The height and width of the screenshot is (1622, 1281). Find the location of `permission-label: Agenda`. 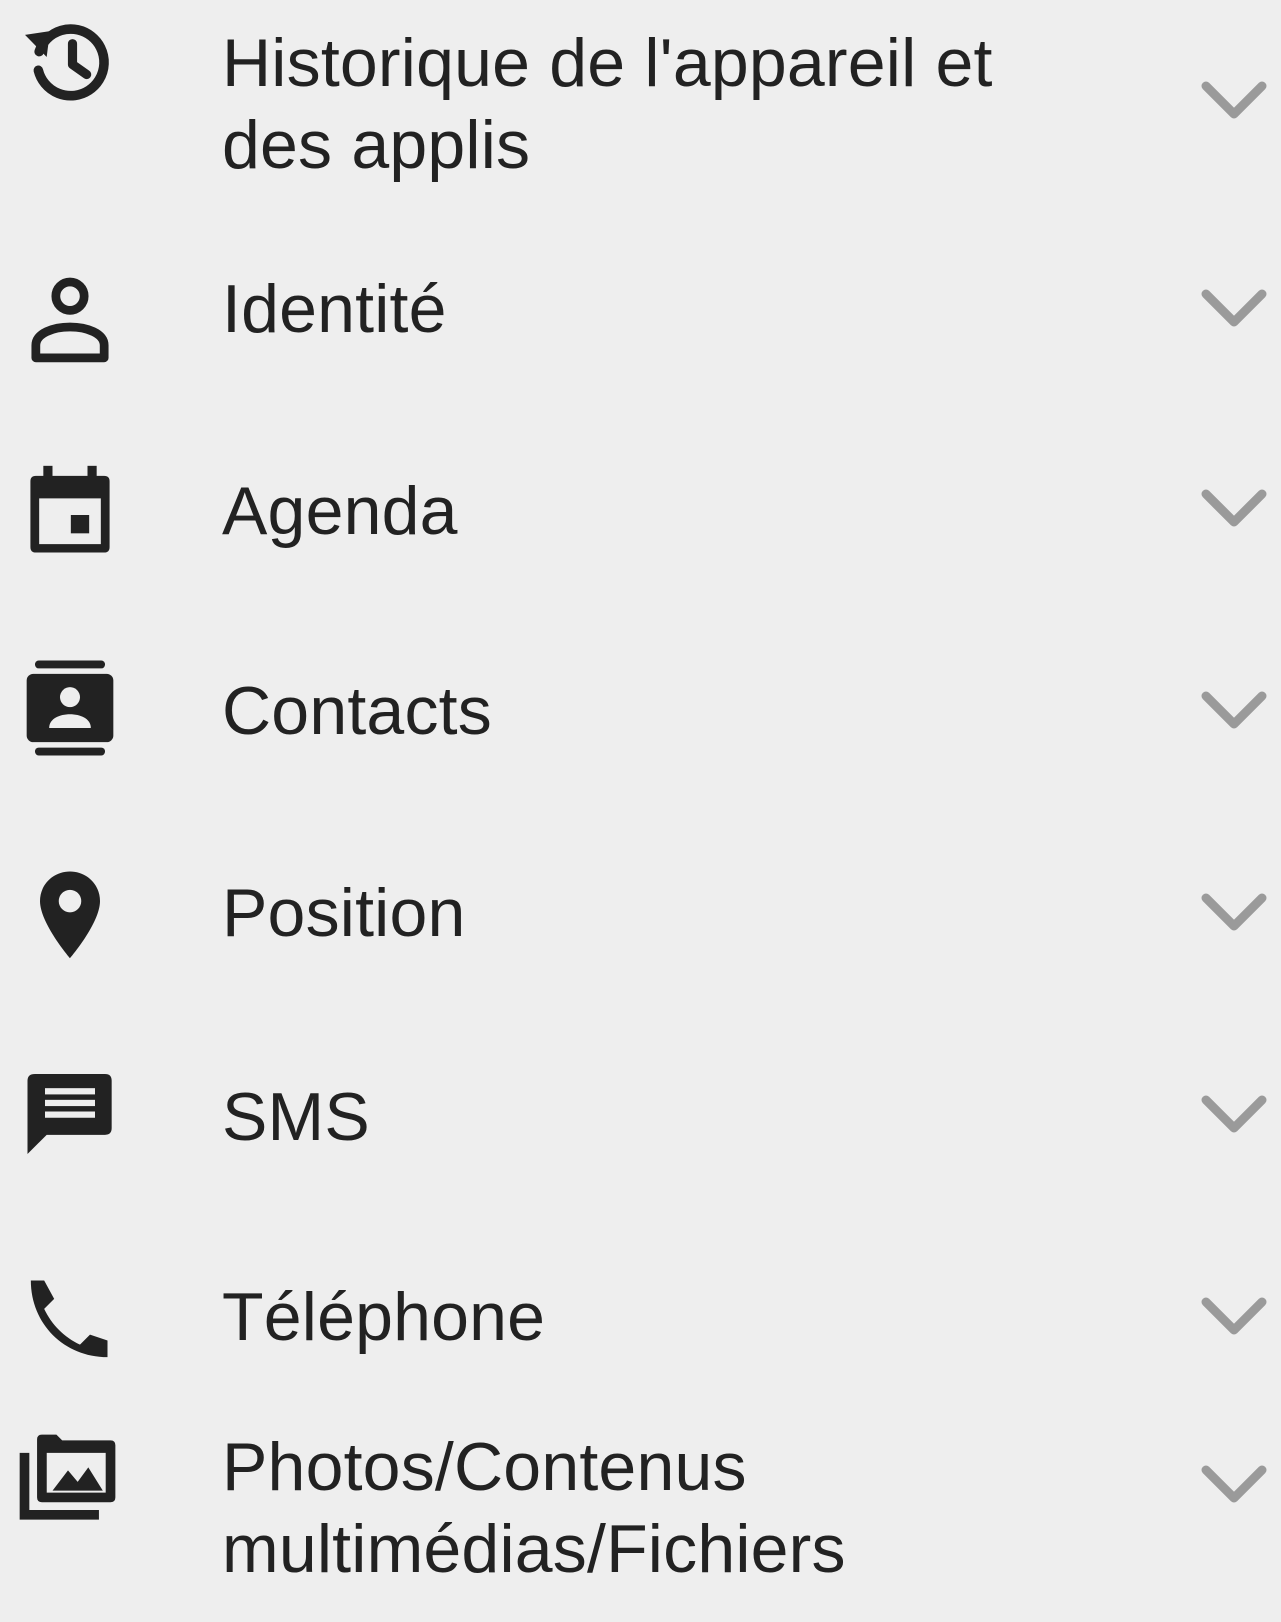

permission-label: Agenda is located at coordinates (340, 511).